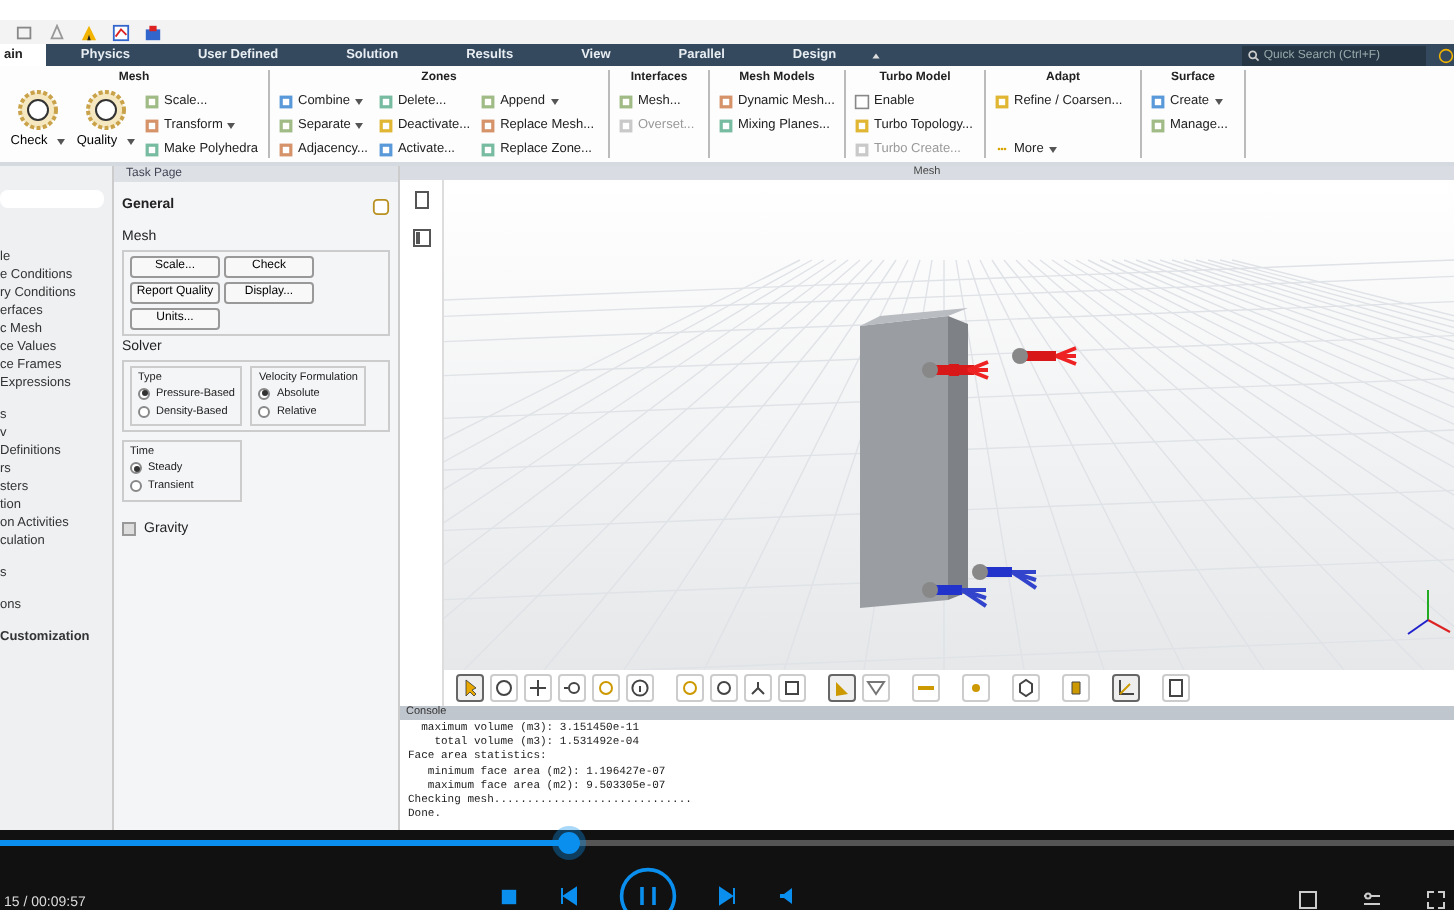  I want to click on file-button, so click(25, 32).